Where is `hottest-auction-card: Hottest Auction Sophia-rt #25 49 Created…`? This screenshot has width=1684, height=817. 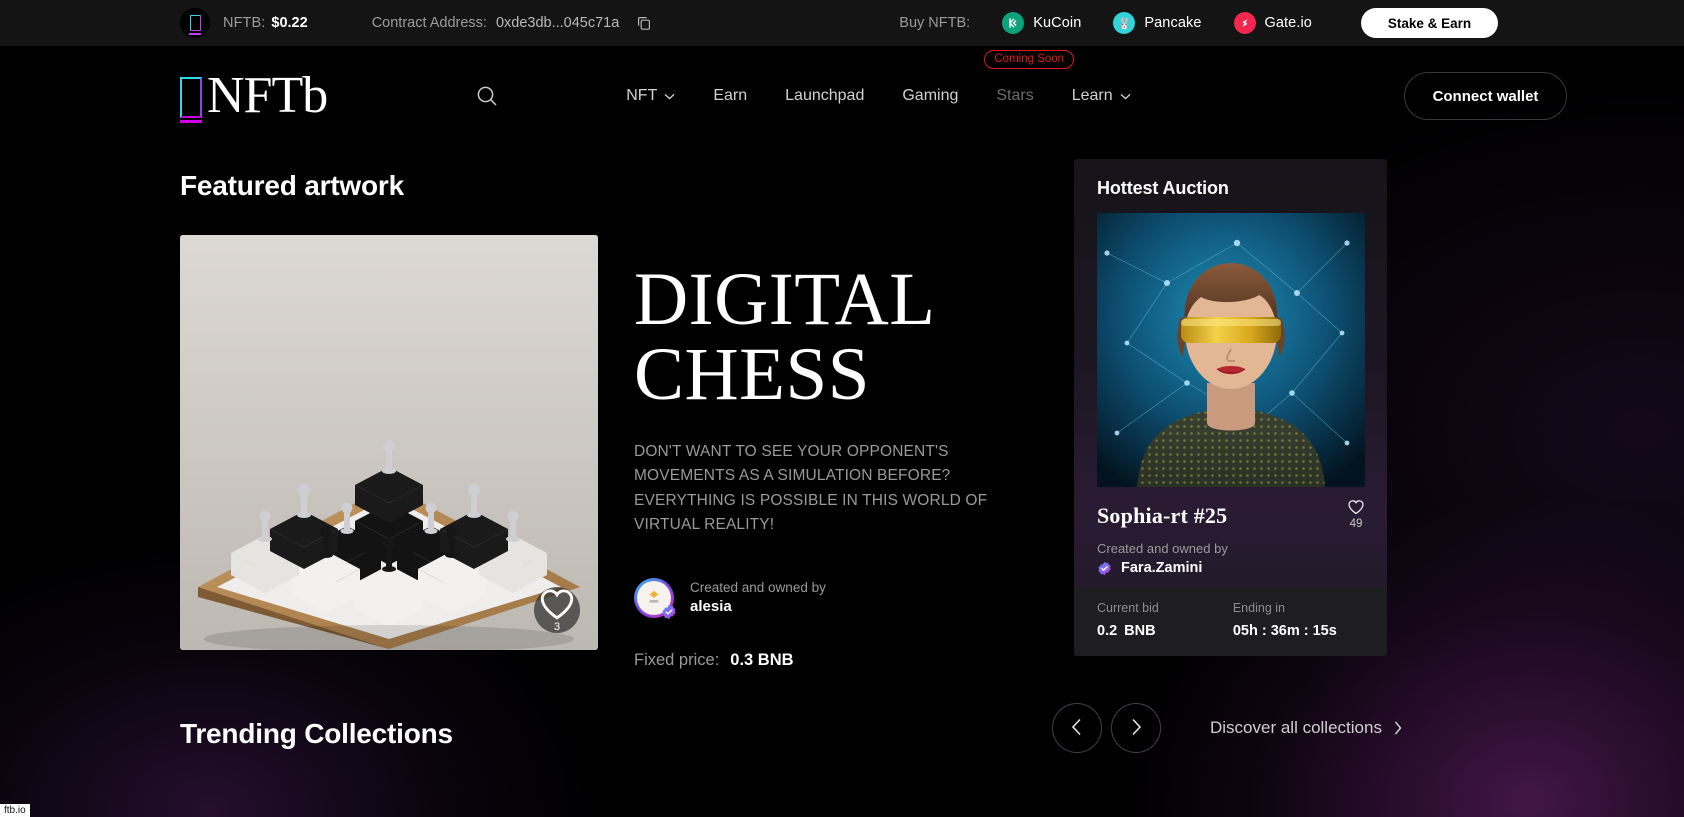 hottest-auction-card: Hottest Auction Sophia-rt #25 49 Created… is located at coordinates (1230, 407).